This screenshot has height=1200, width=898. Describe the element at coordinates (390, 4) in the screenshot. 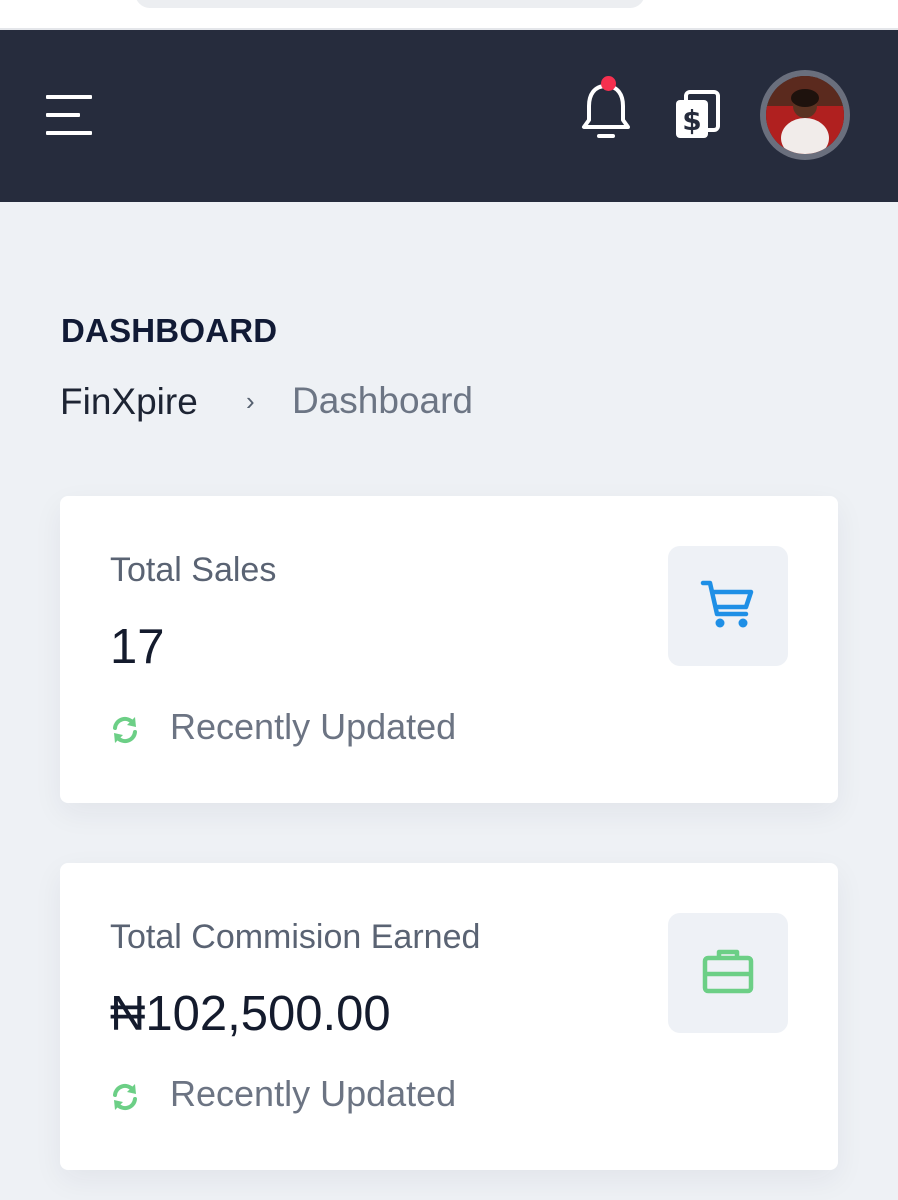

I see `browser-url-bar` at that location.